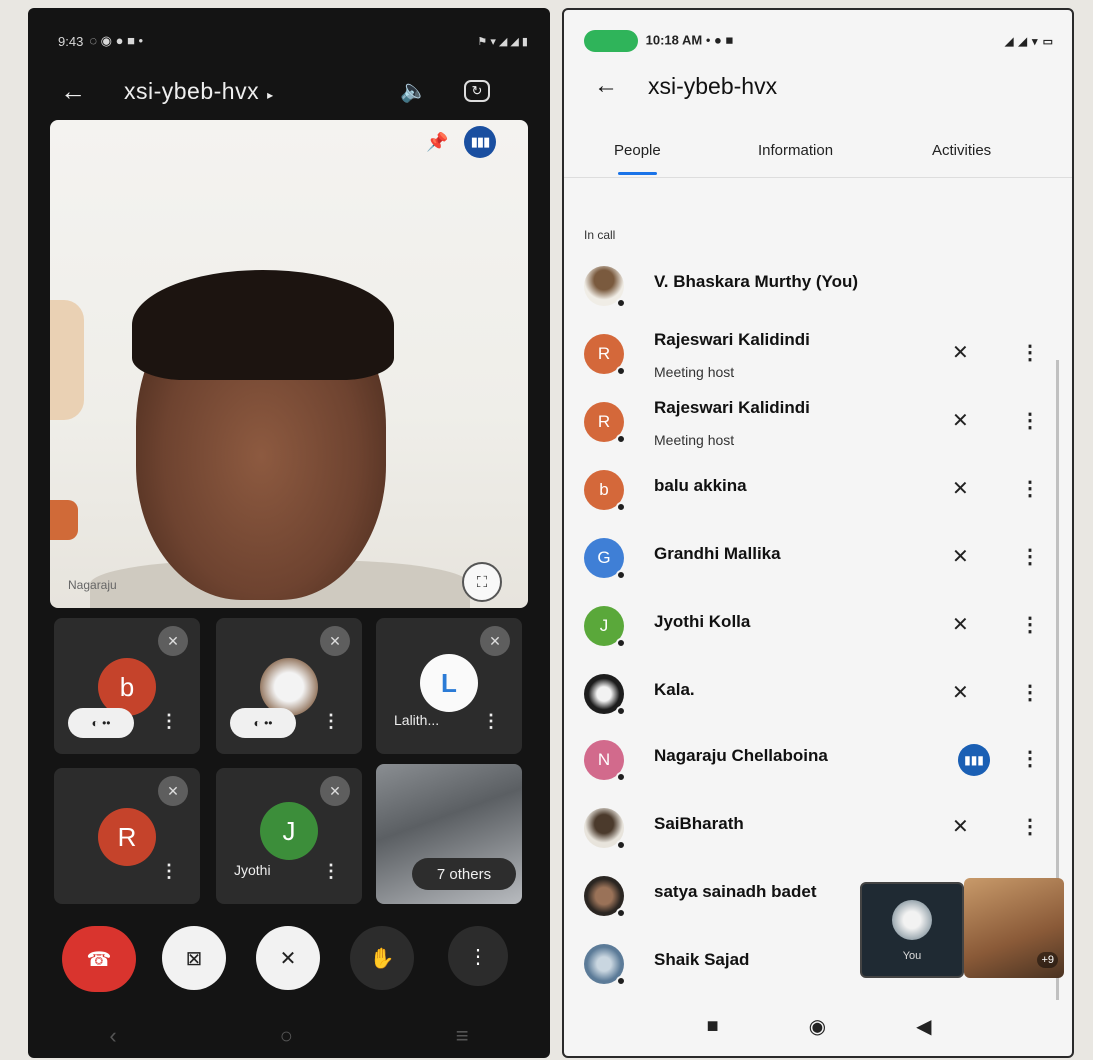 The width and height of the screenshot is (1093, 1060). I want to click on participant-row: V. Bhaskara Murthy (You), so click(819, 288).